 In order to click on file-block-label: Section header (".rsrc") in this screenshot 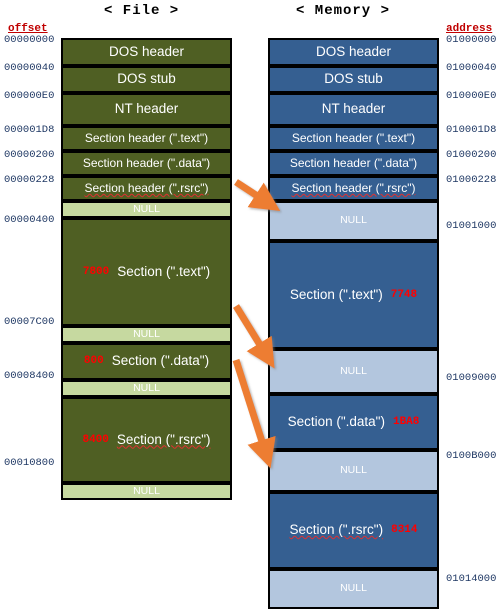, I will do `click(146, 187)`.